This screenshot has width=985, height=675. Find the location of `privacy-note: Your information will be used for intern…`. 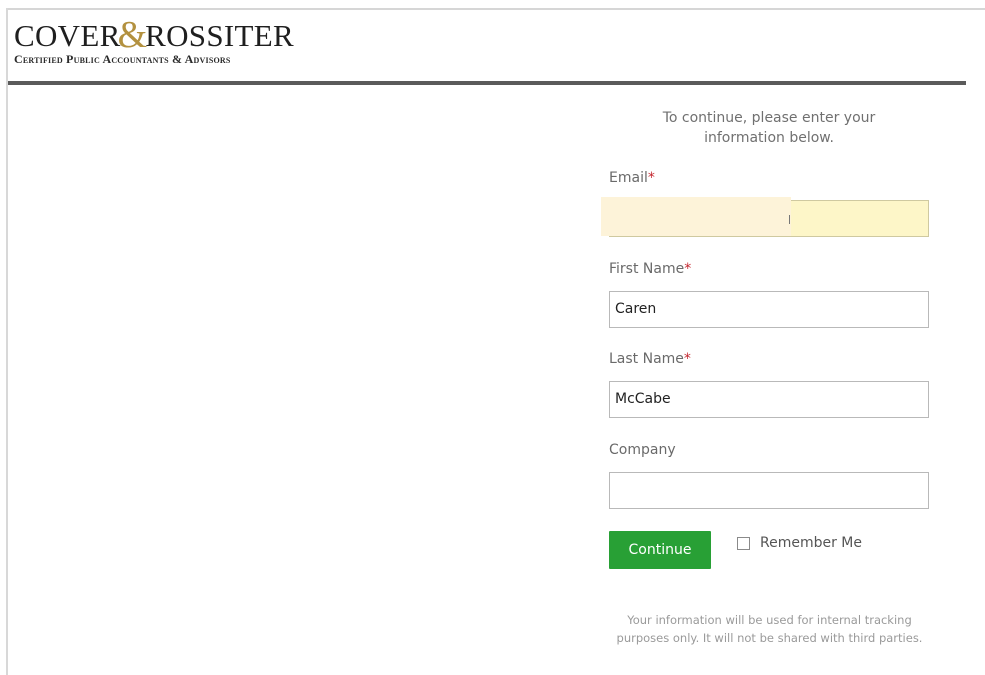

privacy-note: Your information will be used for intern… is located at coordinates (769, 629).